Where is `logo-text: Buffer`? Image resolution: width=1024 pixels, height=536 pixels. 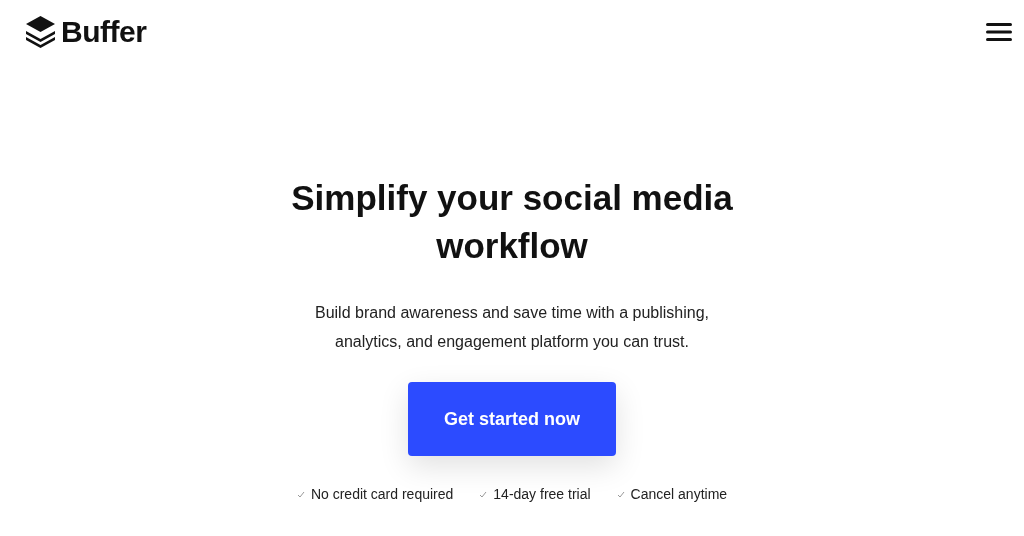 logo-text: Buffer is located at coordinates (104, 32).